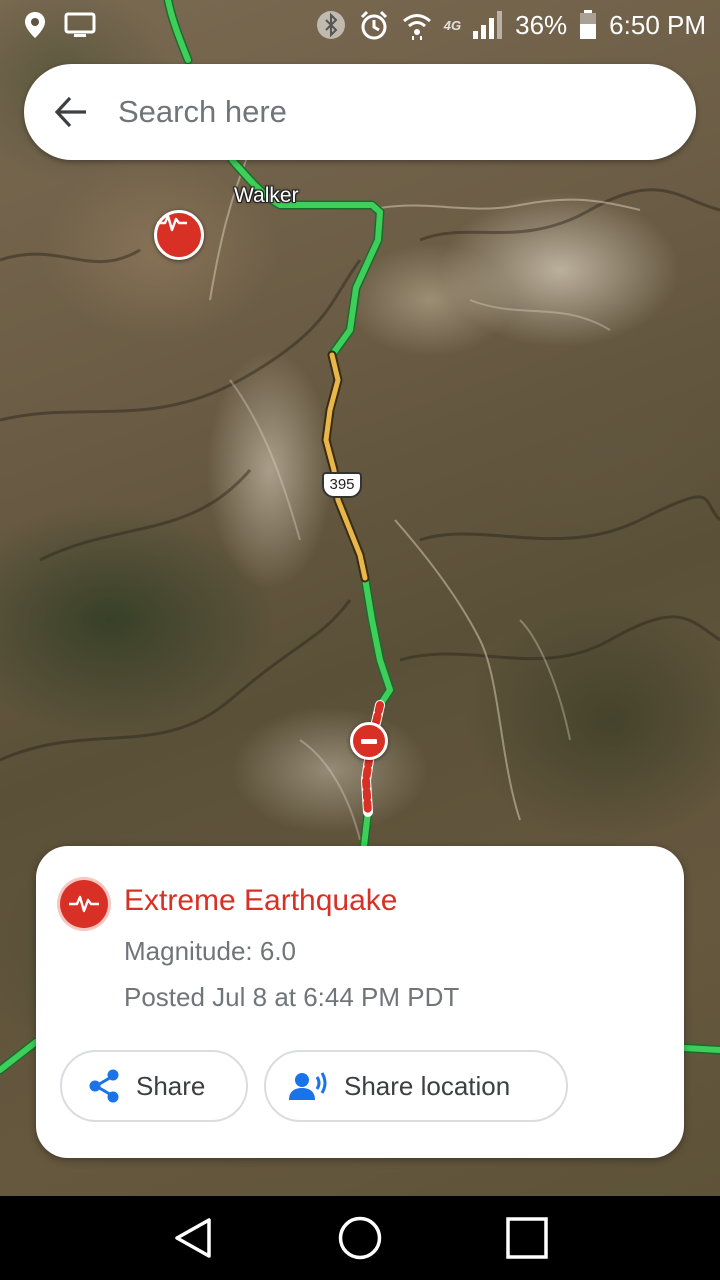 The height and width of the screenshot is (1280, 720). Describe the element at coordinates (292, 997) in the screenshot. I see `alert-posted-time: Posted Jul 8 at 6:44 PM PDT` at that location.